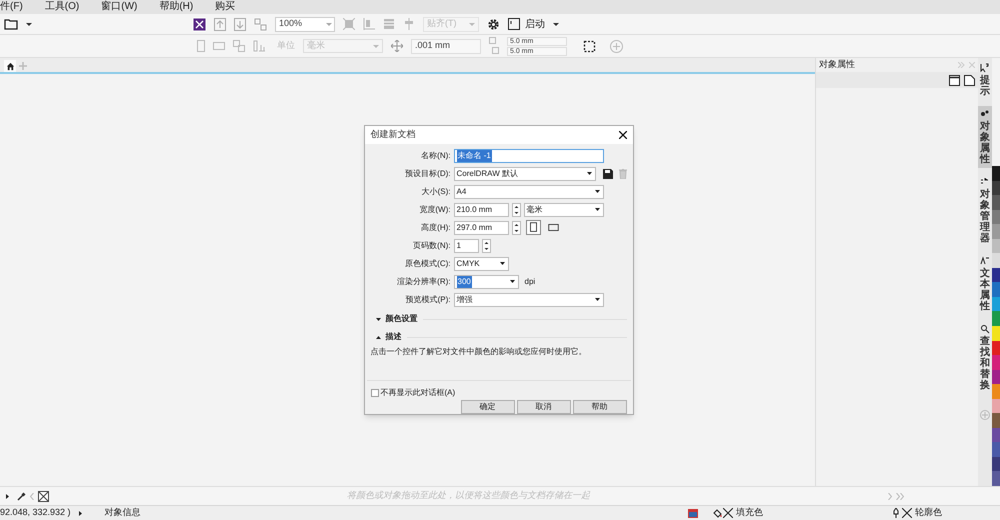 Image resolution: width=1000 pixels, height=520 pixels. Describe the element at coordinates (493, 24) in the screenshot. I see `settings-icon` at that location.